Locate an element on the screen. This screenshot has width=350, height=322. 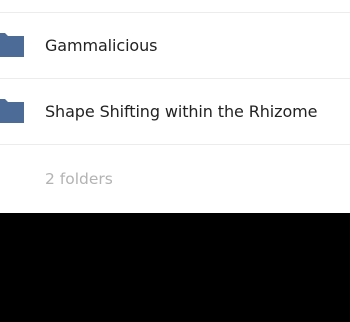
folder-name: Shape Shifting within the Rhizome is located at coordinates (181, 111).